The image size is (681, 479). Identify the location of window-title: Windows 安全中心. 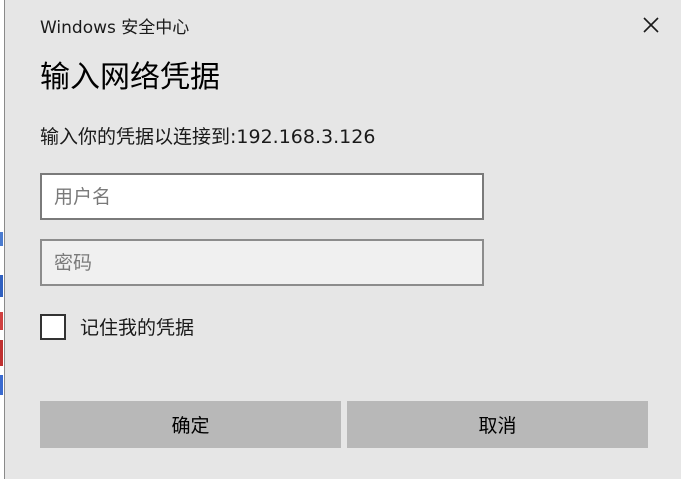
(115, 28).